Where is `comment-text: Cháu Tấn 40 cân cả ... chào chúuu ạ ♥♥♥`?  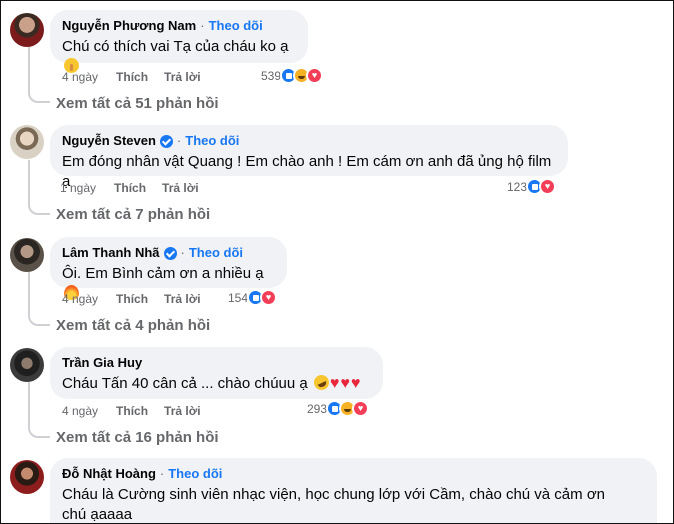
comment-text: Cháu Tấn 40 cân cả ... chào chúuu ạ ♥♥♥ is located at coordinates (216, 383).